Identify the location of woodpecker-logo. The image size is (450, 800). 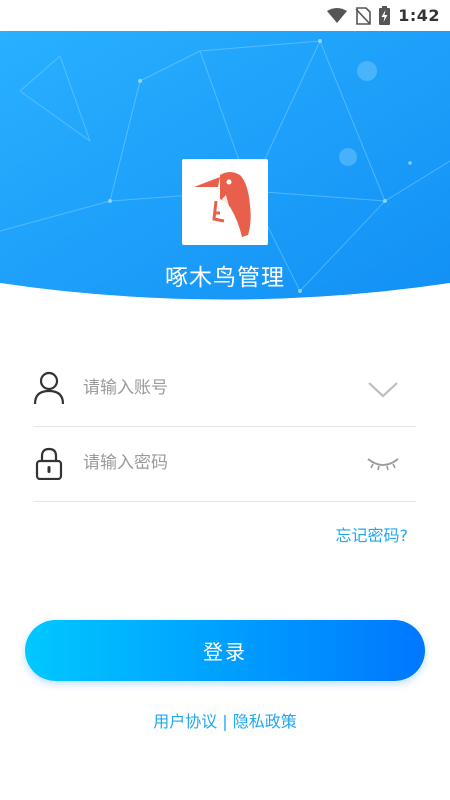
(222, 204).